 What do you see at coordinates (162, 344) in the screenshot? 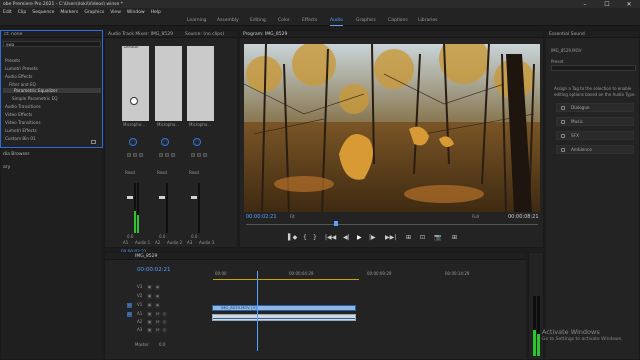
I see `master-value: 0.0` at bounding box center [162, 344].